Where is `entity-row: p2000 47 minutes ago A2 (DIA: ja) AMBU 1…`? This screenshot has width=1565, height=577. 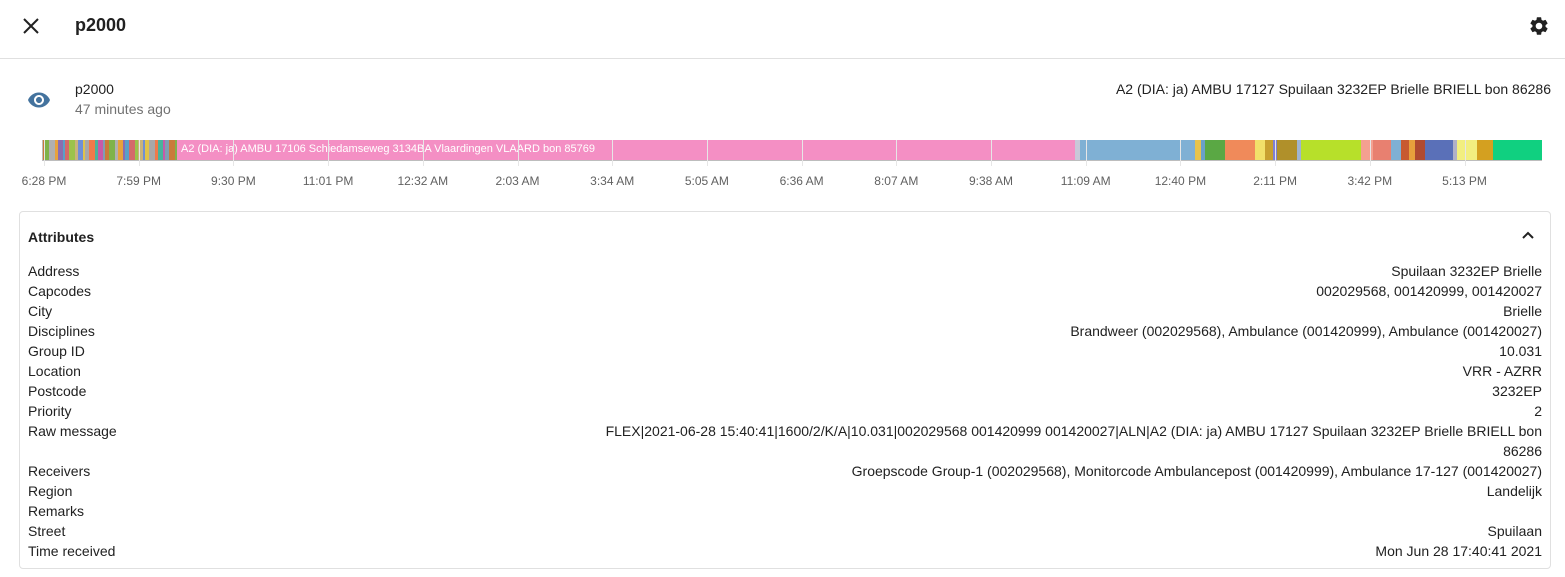
entity-row: p2000 47 minutes ago A2 (DIA: ja) AMBU 1… is located at coordinates (782, 95).